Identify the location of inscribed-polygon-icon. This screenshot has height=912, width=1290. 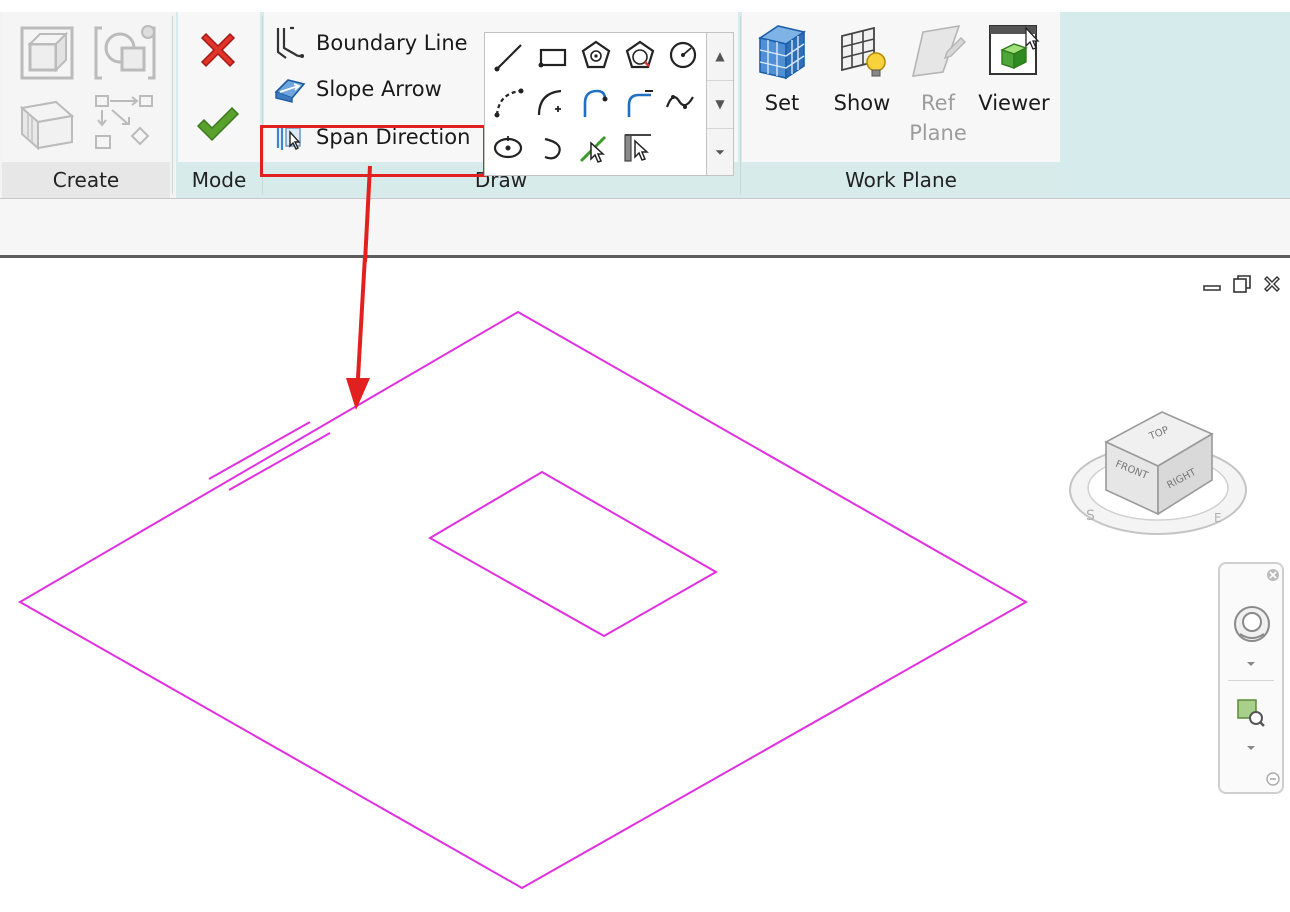
(596, 56).